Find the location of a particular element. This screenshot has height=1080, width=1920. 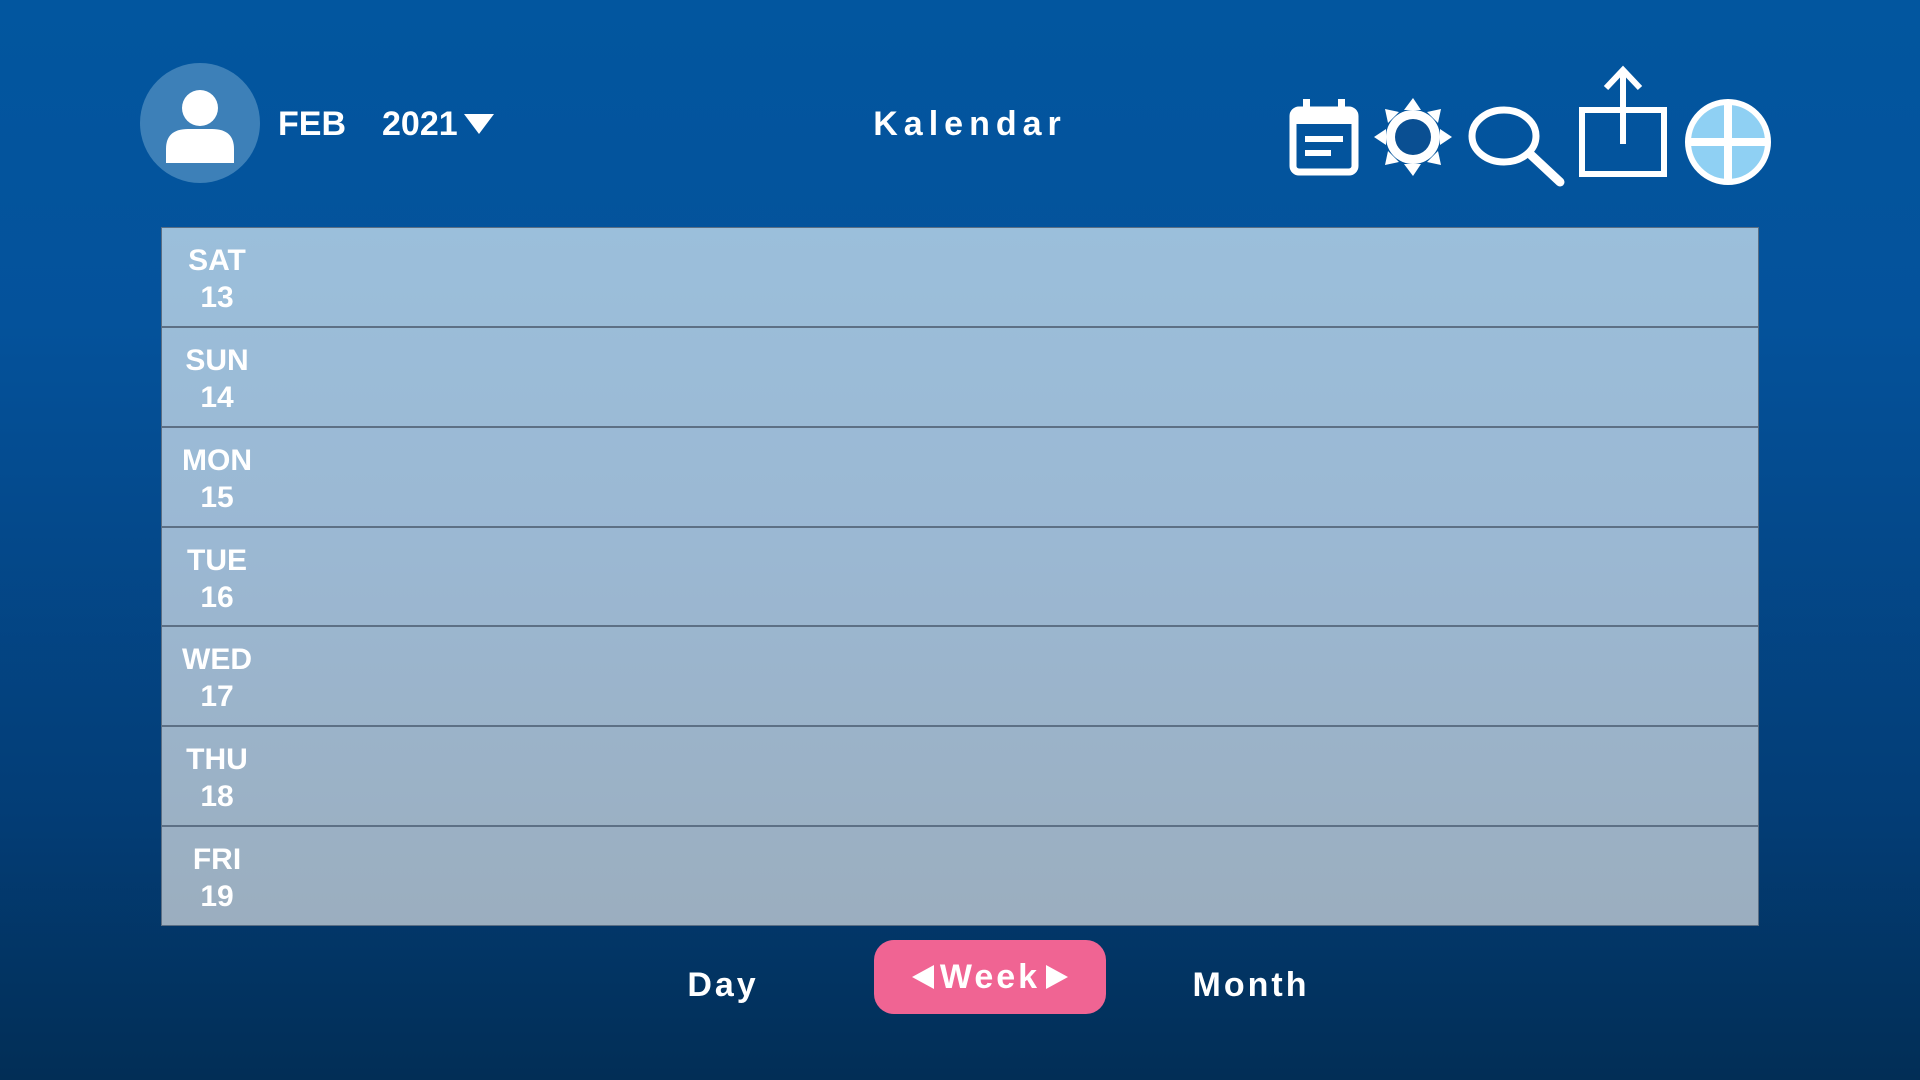

day-label: FRI 19 is located at coordinates (217, 878).